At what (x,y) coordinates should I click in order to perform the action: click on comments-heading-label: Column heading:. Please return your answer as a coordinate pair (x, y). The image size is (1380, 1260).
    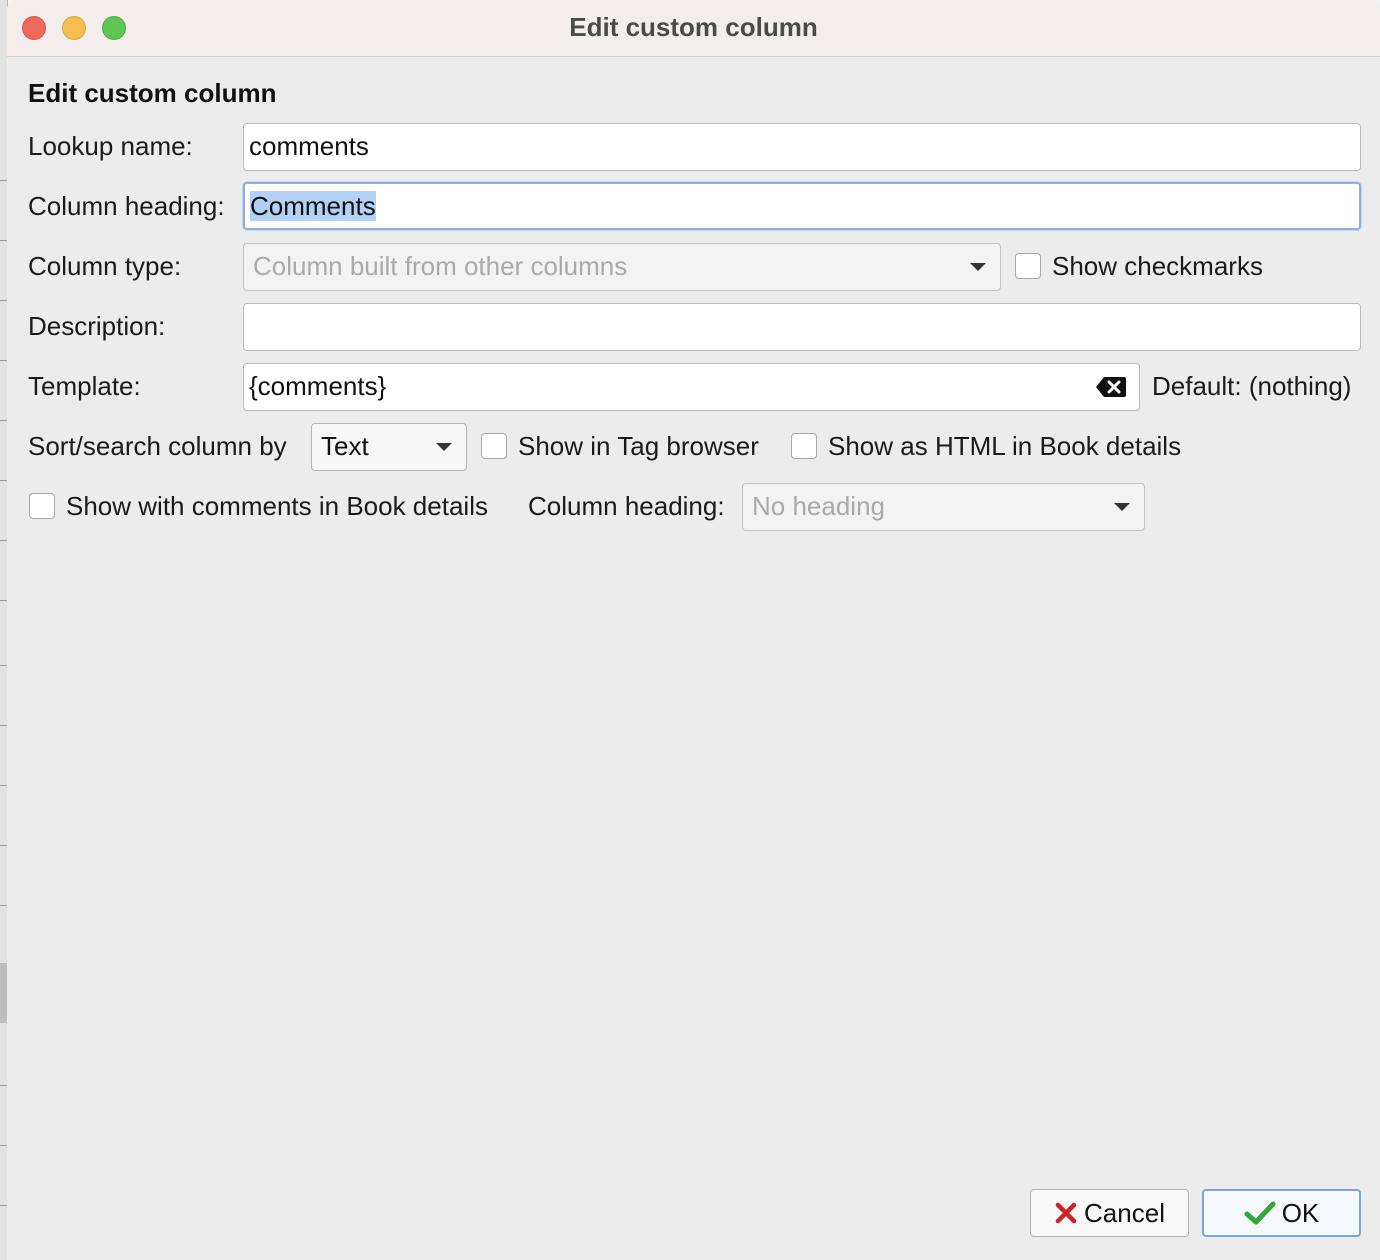
    Looking at the image, I should click on (626, 506).